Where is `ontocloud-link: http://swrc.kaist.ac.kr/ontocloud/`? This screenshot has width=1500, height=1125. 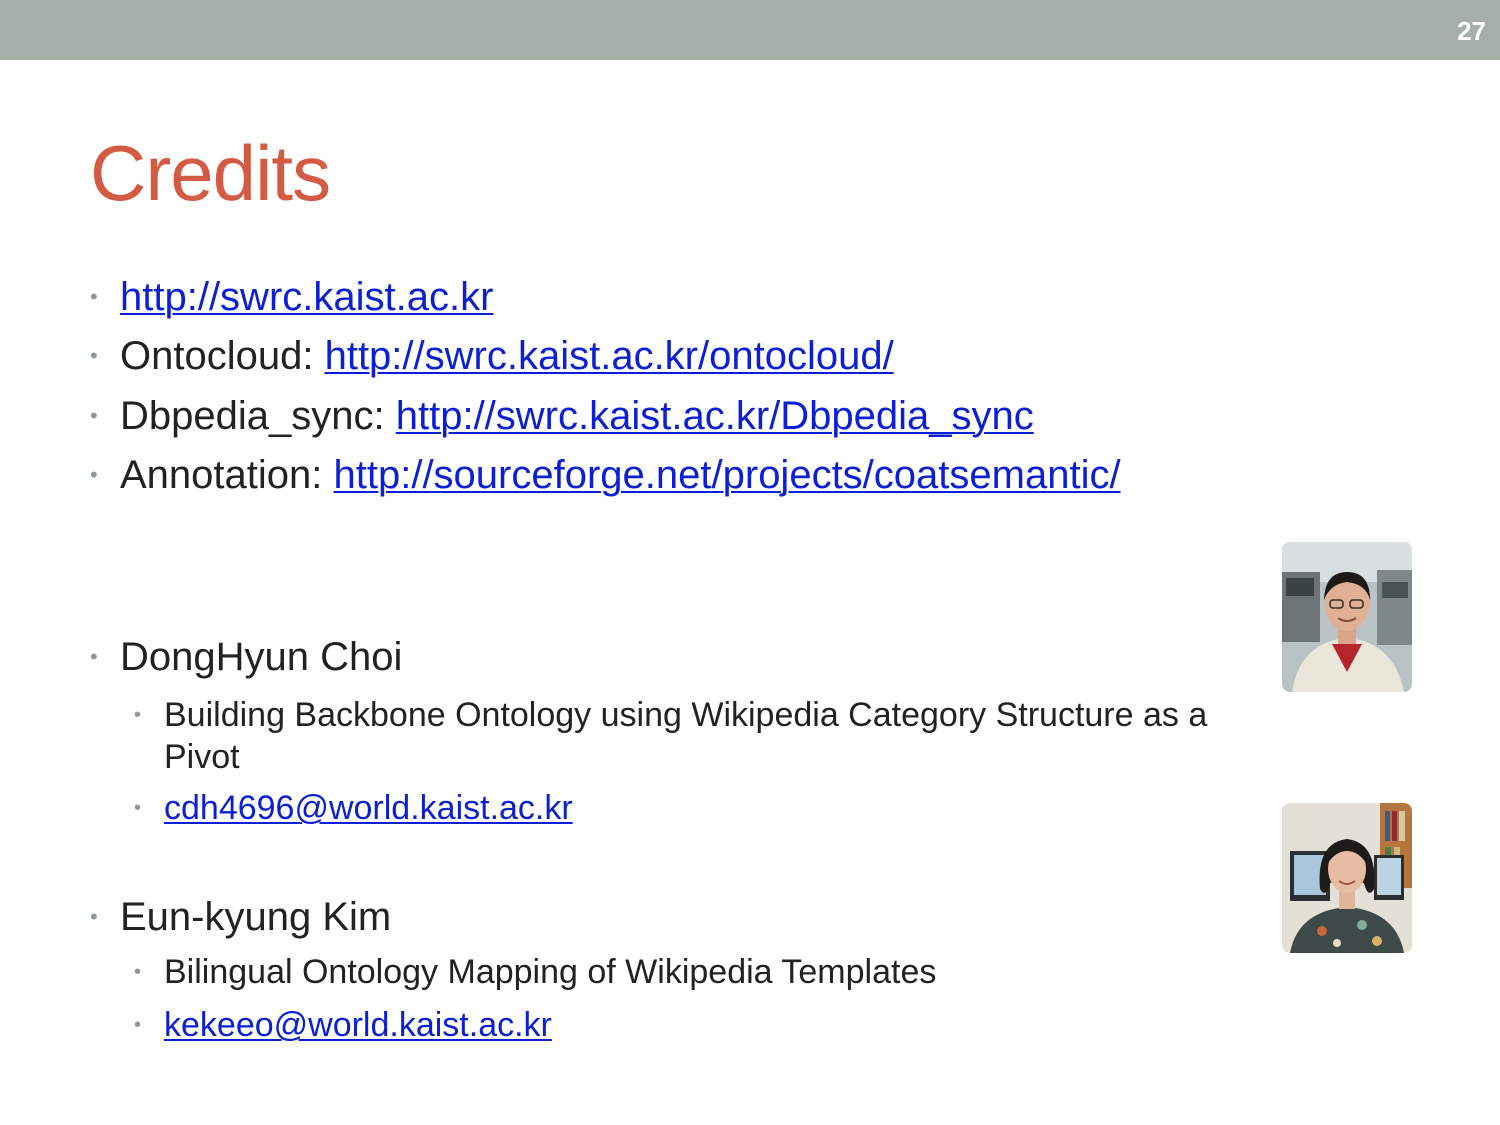
ontocloud-link: http://swrc.kaist.ac.kr/ontocloud/ is located at coordinates (609, 356).